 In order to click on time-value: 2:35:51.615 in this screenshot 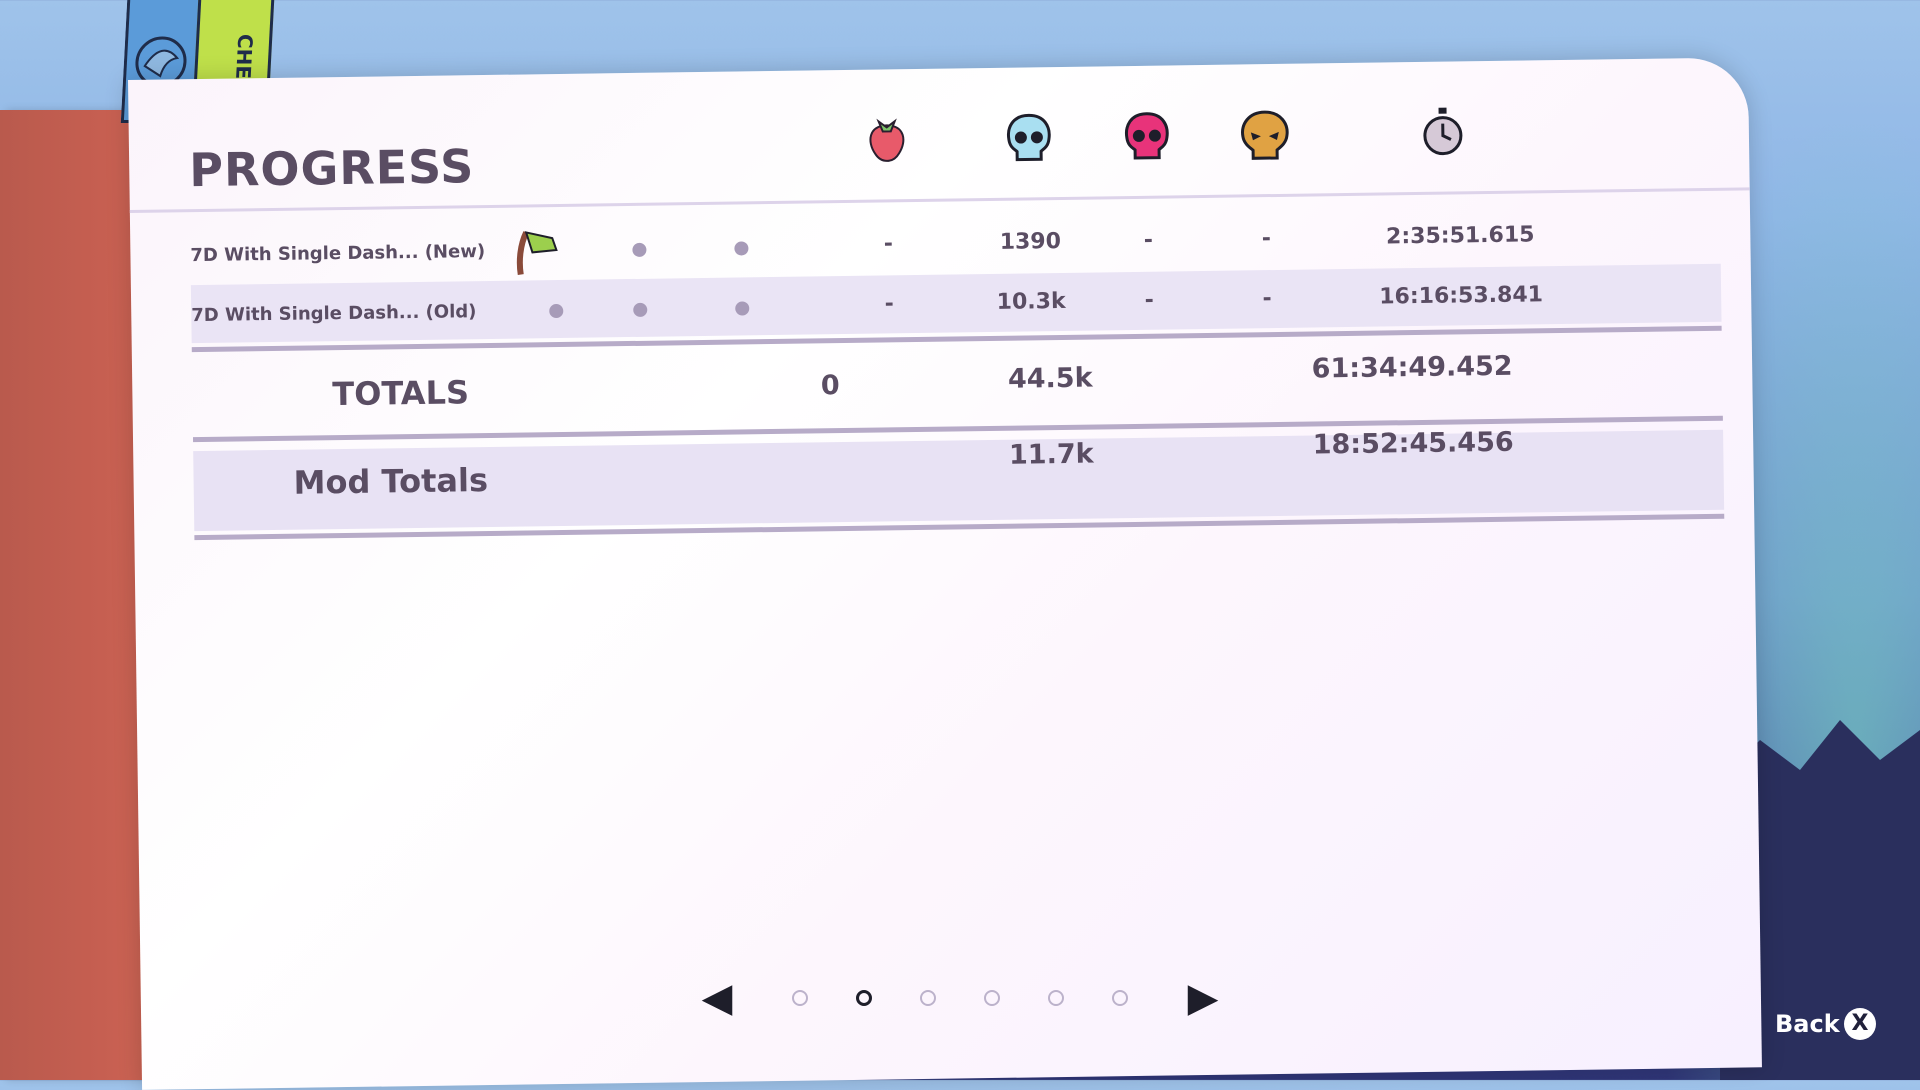, I will do `click(1460, 236)`.